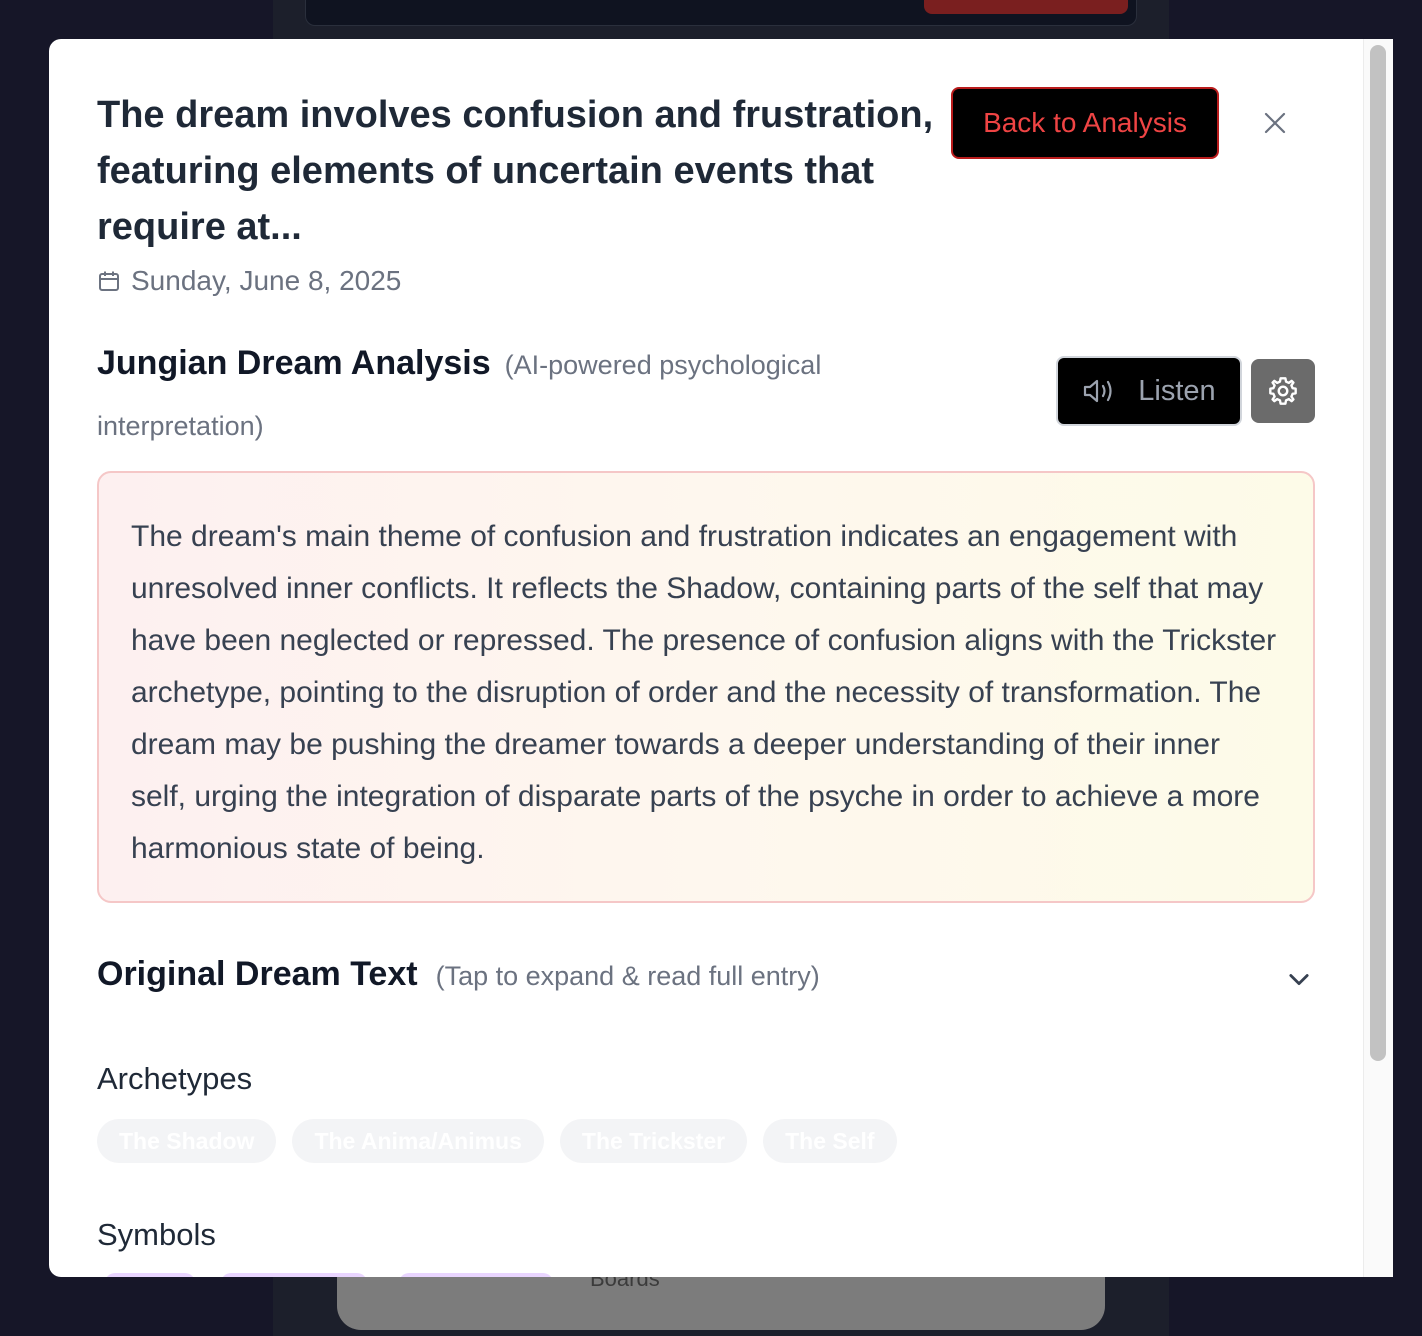 Image resolution: width=1422 pixels, height=1336 pixels. I want to click on original-text-subtitle: (Tap to expand & read full entry), so click(627, 976).